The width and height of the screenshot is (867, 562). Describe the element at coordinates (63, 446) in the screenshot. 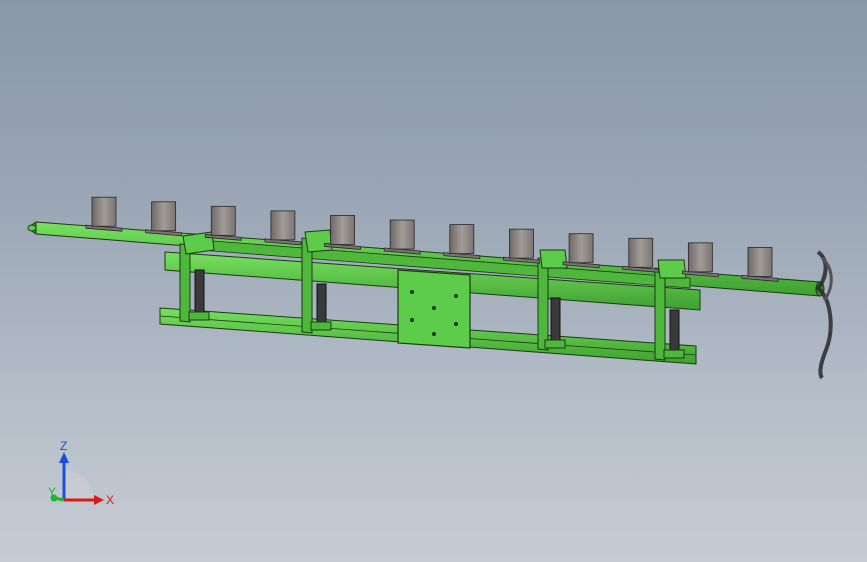

I see `z-label: Z` at that location.